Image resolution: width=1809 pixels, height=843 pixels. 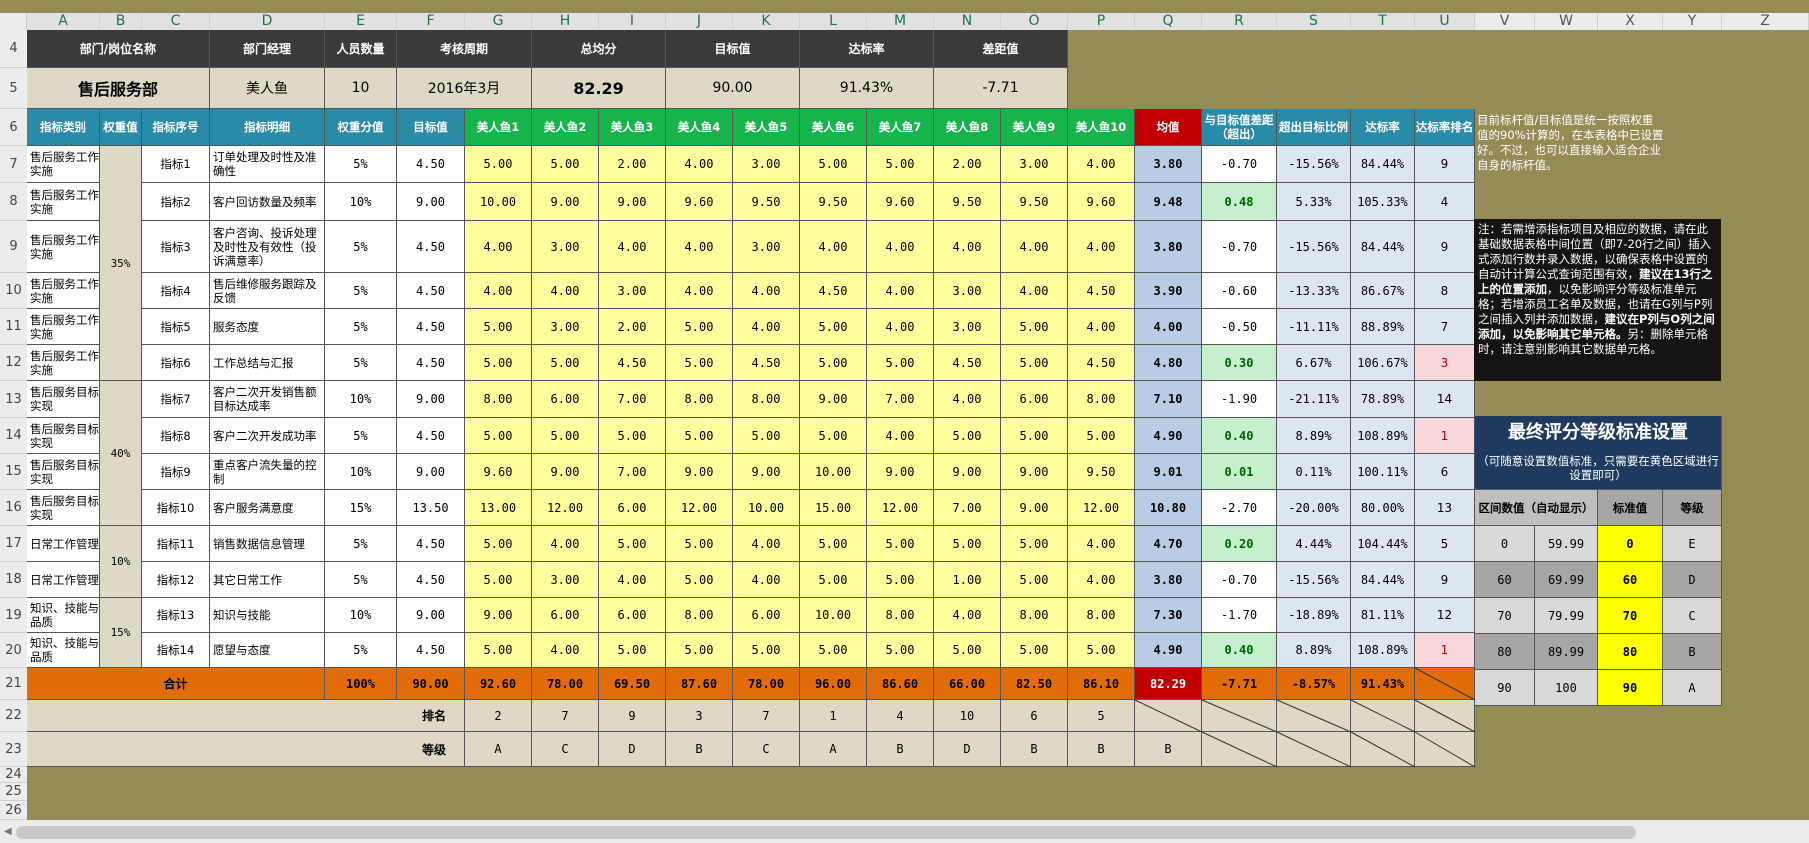 What do you see at coordinates (1168, 615) in the screenshot?
I see `average-cell: 7.30` at bounding box center [1168, 615].